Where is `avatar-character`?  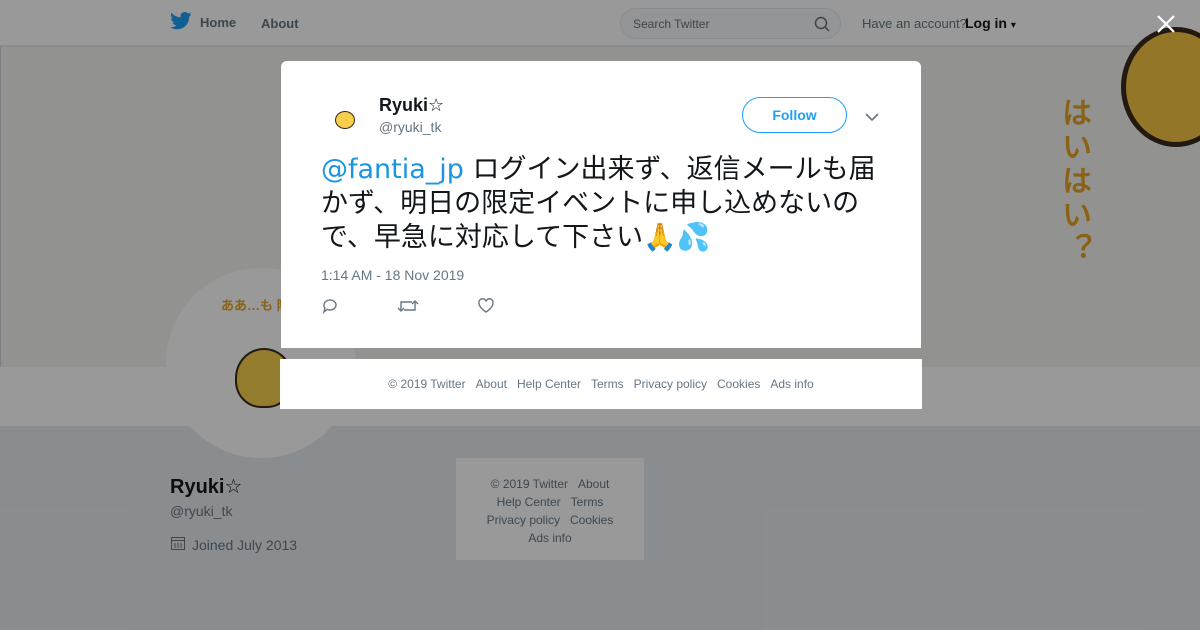 avatar-character is located at coordinates (345, 120).